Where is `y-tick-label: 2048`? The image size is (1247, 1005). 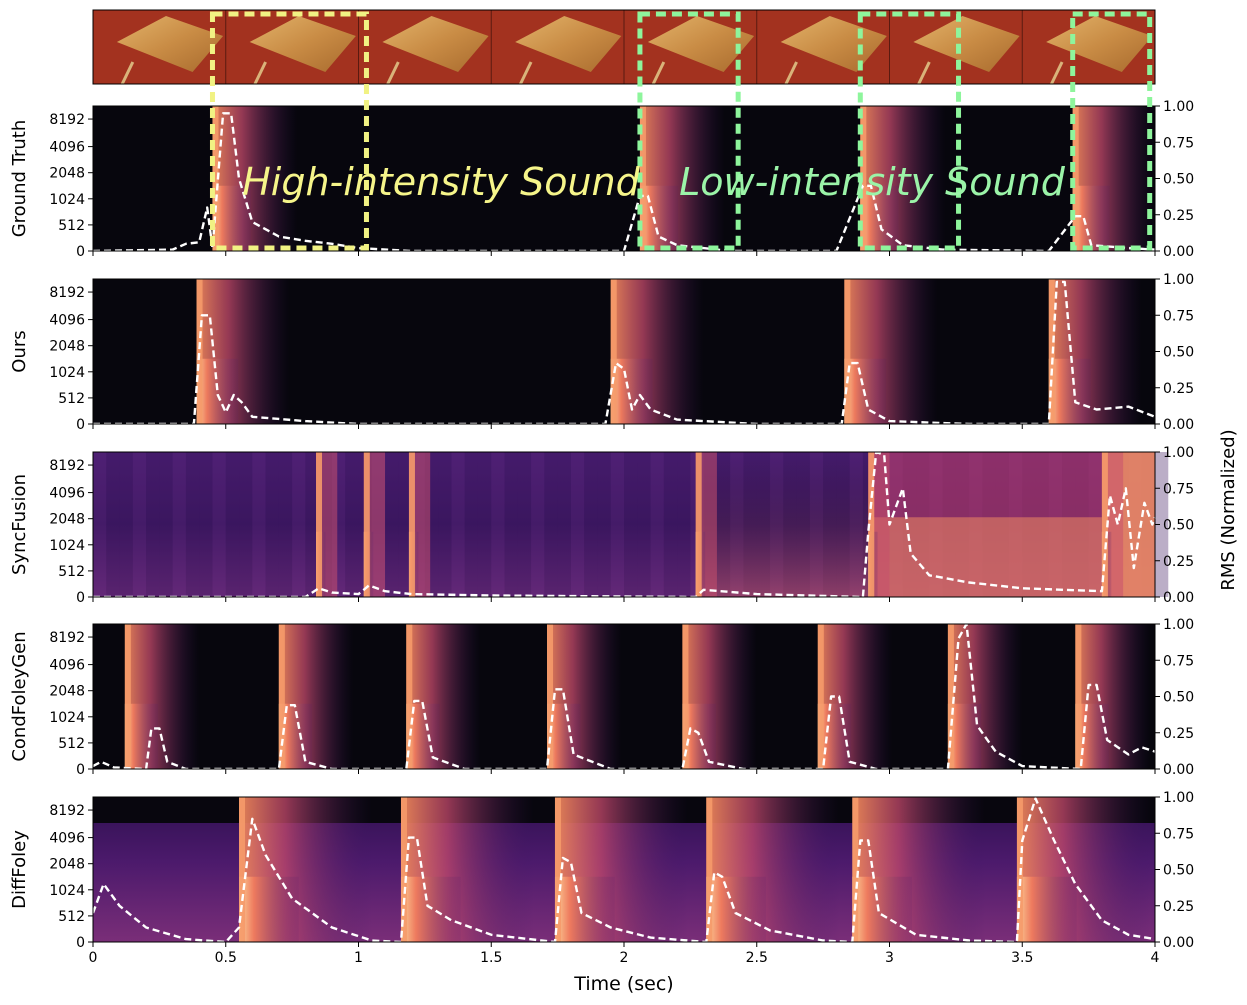
y-tick-label: 2048 is located at coordinates (67, 174).